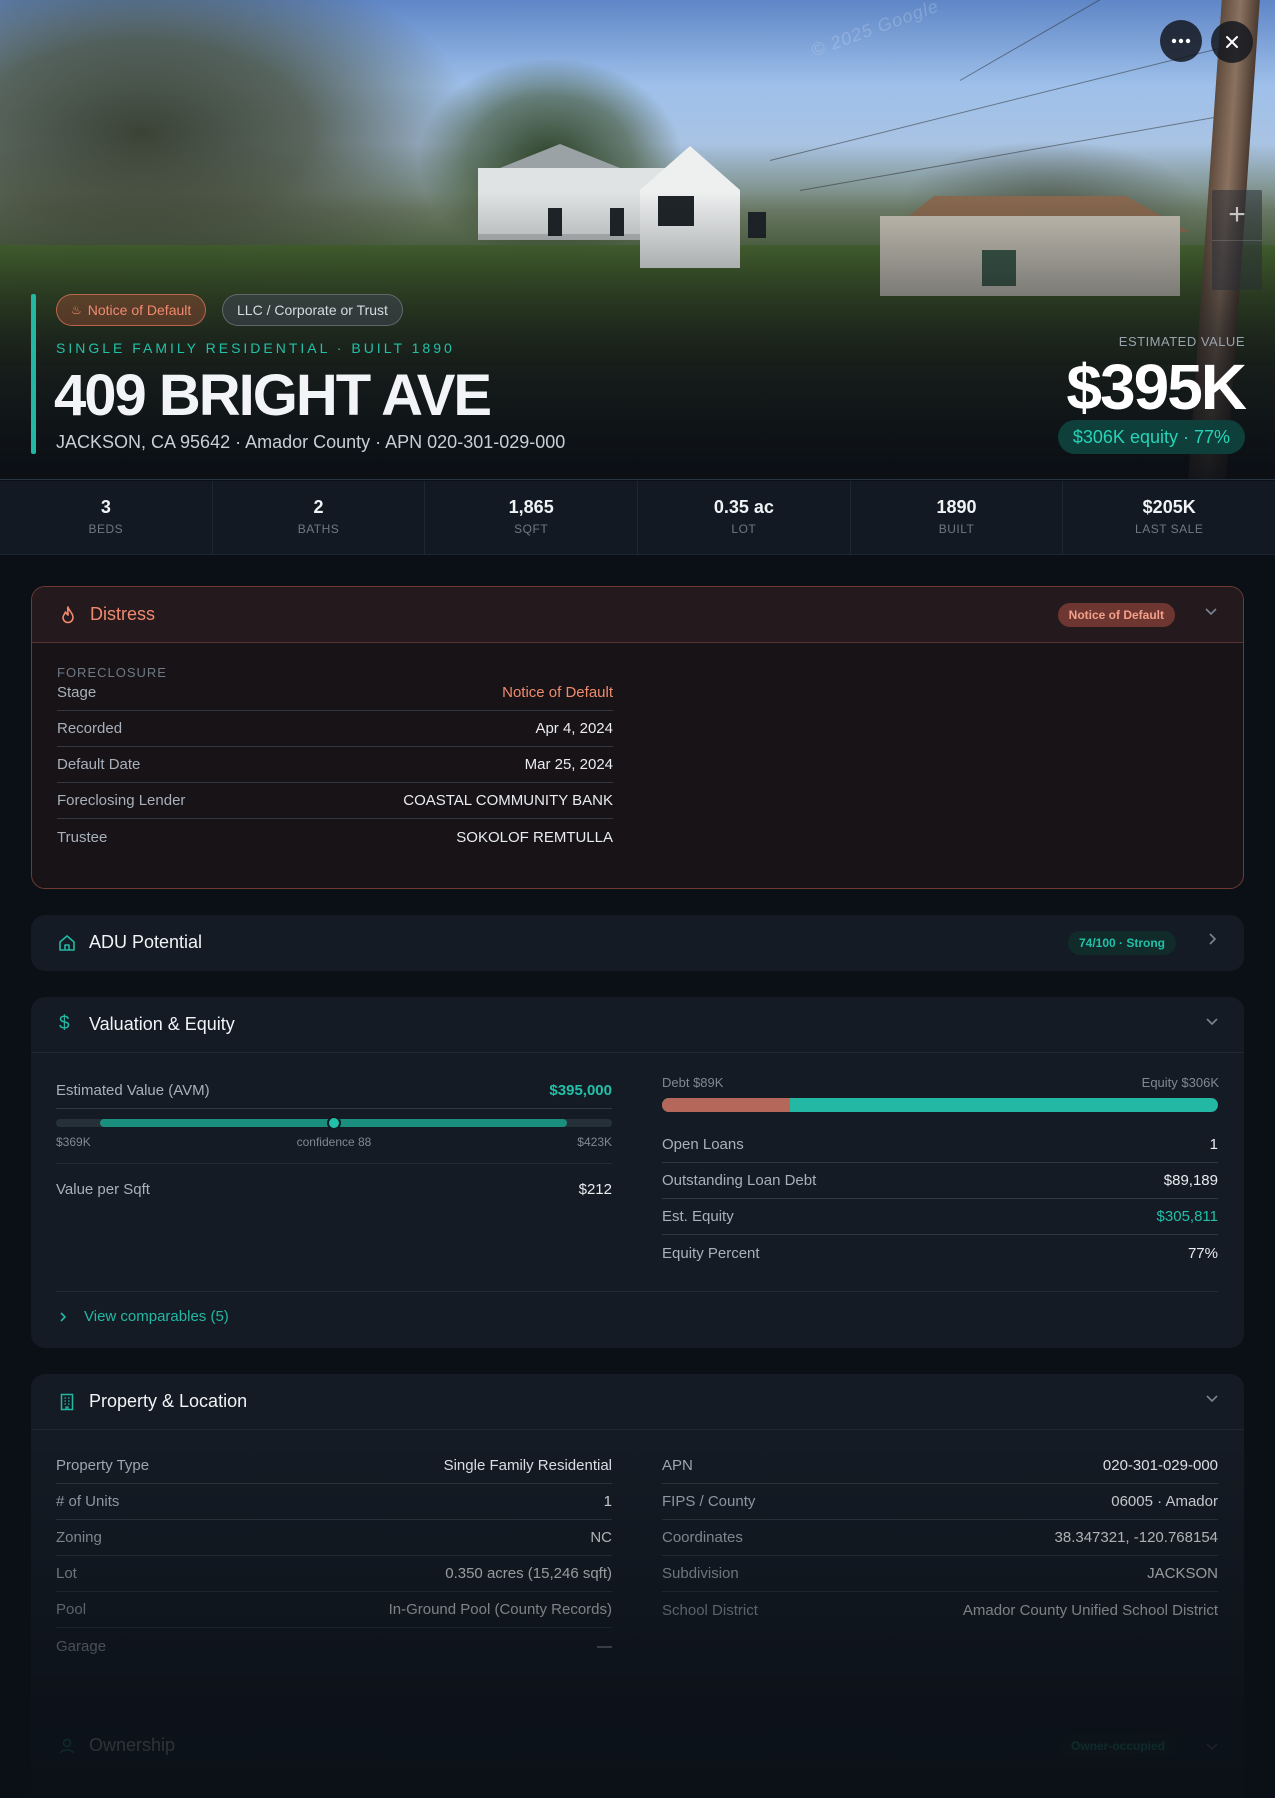 The width and height of the screenshot is (1275, 1798). Describe the element at coordinates (121, 800) in the screenshot. I see `kv-key: Foreclosing Lender` at that location.